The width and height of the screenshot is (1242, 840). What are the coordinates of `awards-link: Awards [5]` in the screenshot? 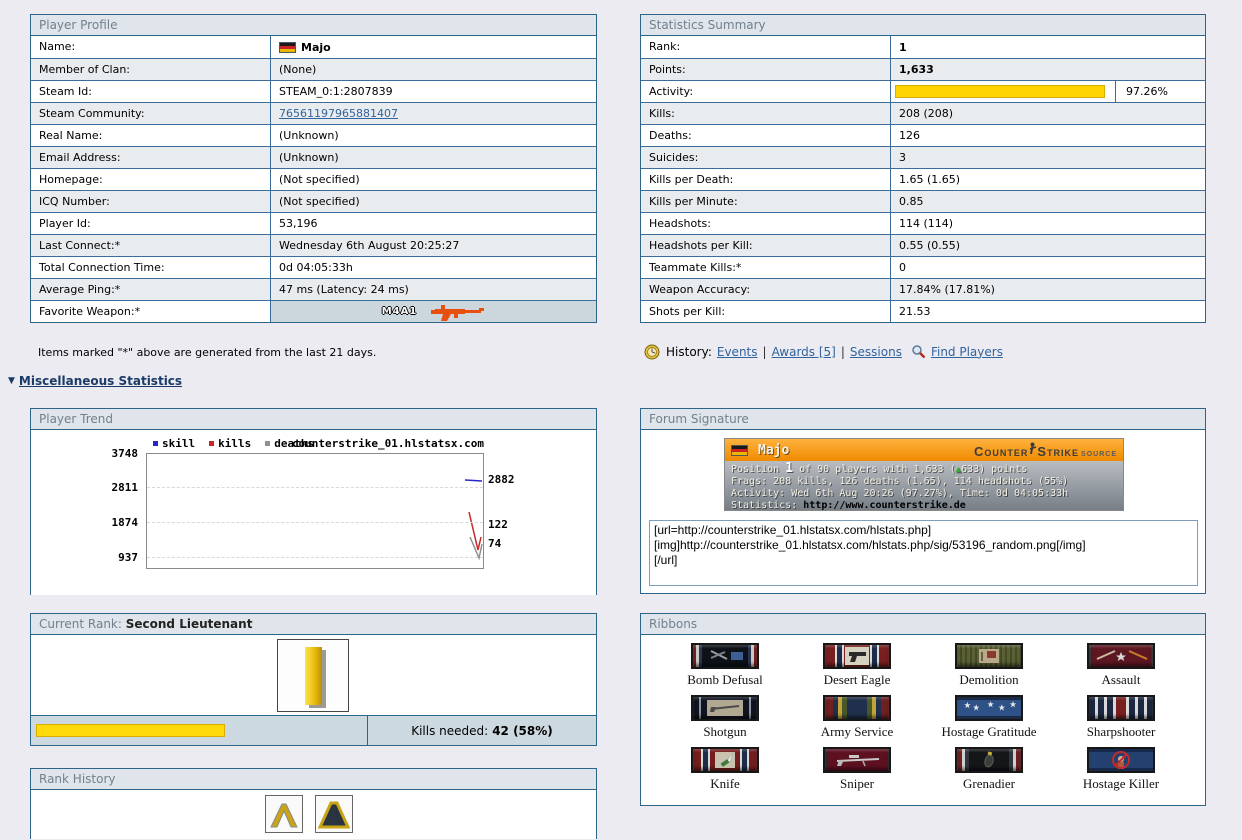 It's located at (804, 352).